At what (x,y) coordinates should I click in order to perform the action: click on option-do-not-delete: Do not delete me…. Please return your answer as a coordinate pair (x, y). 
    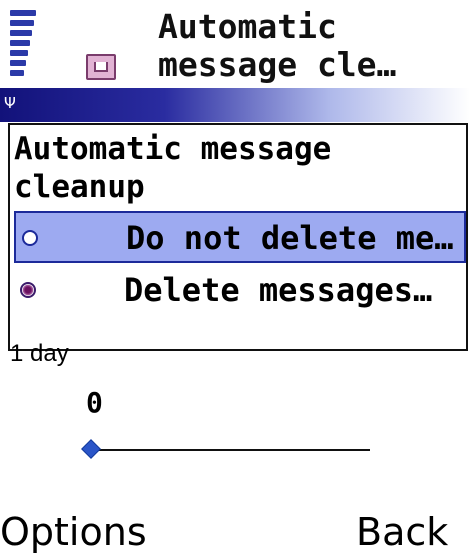
    Looking at the image, I should click on (240, 237).